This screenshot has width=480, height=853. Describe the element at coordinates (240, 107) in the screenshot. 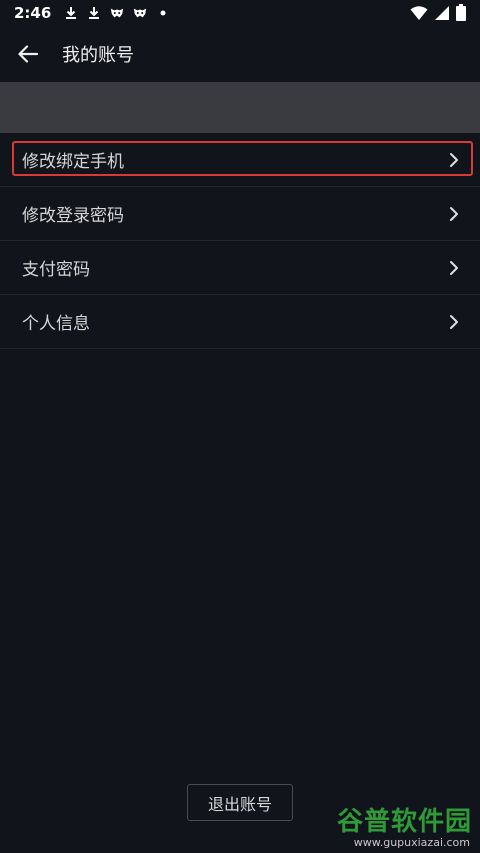

I see `account-banner` at that location.